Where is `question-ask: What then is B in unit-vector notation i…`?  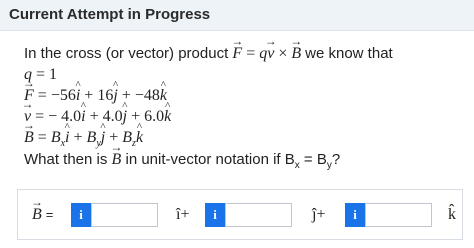
question-ask: What then is B in unit-vector notation i… is located at coordinates (182, 161).